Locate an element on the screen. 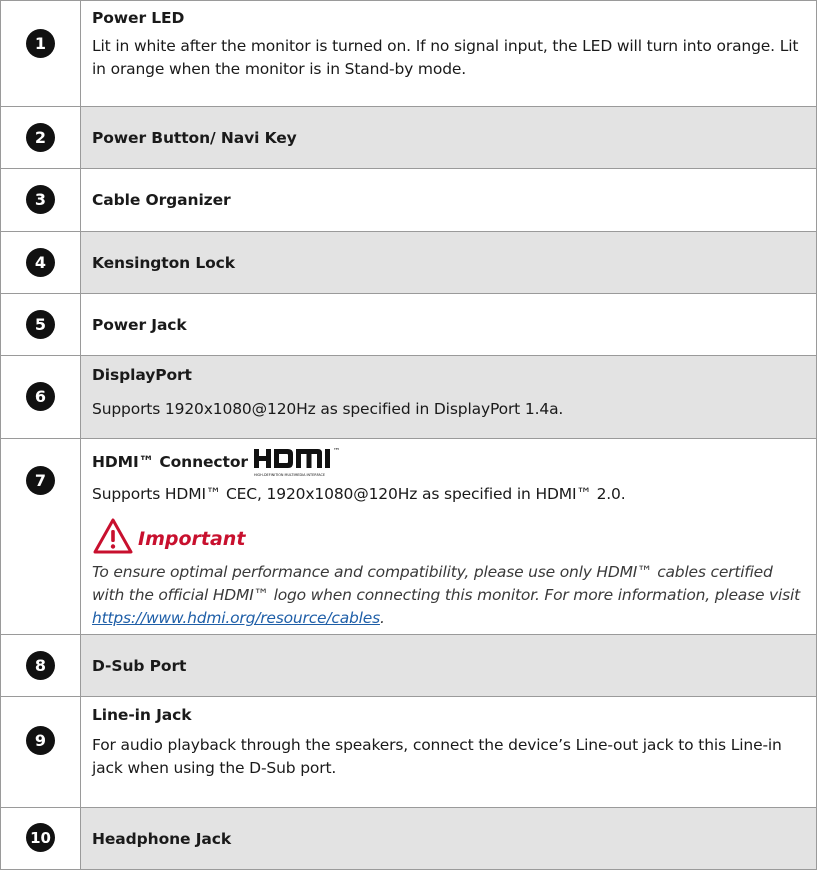 The height and width of the screenshot is (896, 819). table-row-dsub: 8 D-Sub Port is located at coordinates (408, 666).